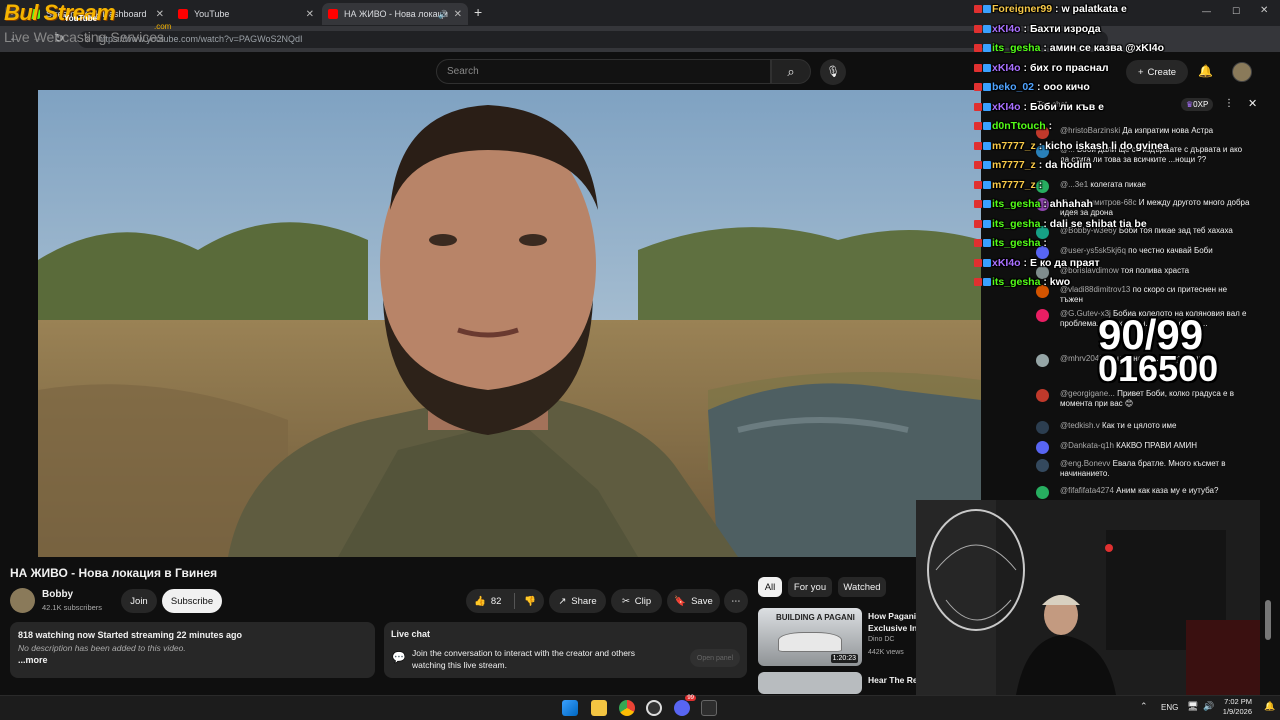 The height and width of the screenshot is (720, 1280). I want to click on kick-chat-user: d0nTtouch, so click(1019, 126).